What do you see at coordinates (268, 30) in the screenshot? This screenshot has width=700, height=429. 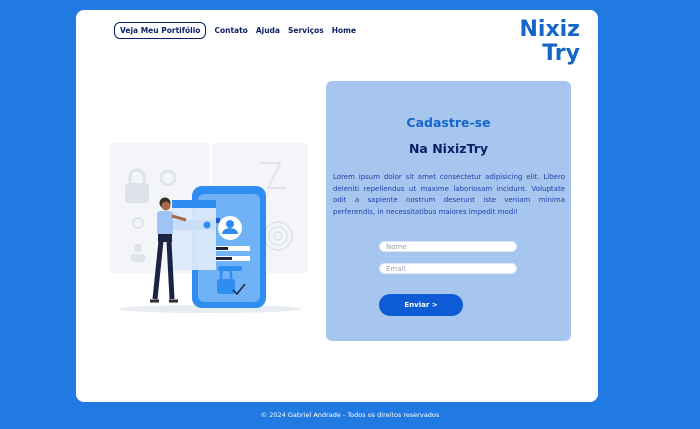 I see `nav-link-ajuda: Ajuda` at bounding box center [268, 30].